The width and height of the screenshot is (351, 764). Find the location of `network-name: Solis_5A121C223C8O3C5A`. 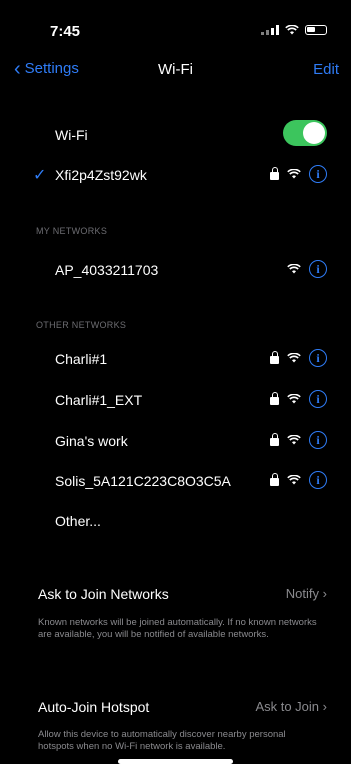

network-name: Solis_5A121C223C8O3C5A is located at coordinates (143, 481).